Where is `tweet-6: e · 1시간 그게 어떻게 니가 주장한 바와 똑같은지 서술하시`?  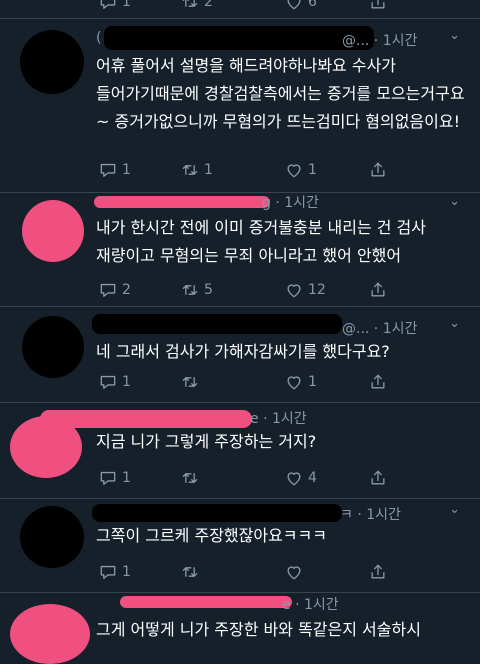 tweet-6: e · 1시간 그게 어떻게 니가 주장한 바와 똑같은지 서술하시 is located at coordinates (240, 629).